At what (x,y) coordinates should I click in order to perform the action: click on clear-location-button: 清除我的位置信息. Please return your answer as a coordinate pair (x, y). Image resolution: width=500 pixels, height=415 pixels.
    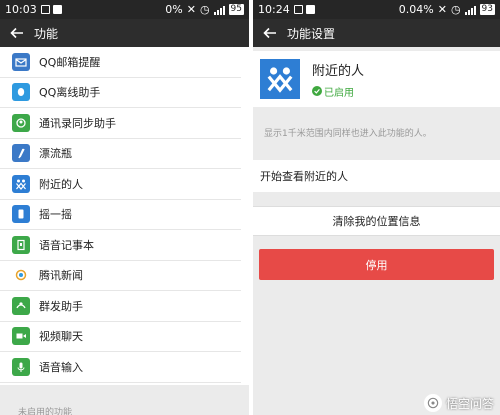
    Looking at the image, I should click on (376, 221).